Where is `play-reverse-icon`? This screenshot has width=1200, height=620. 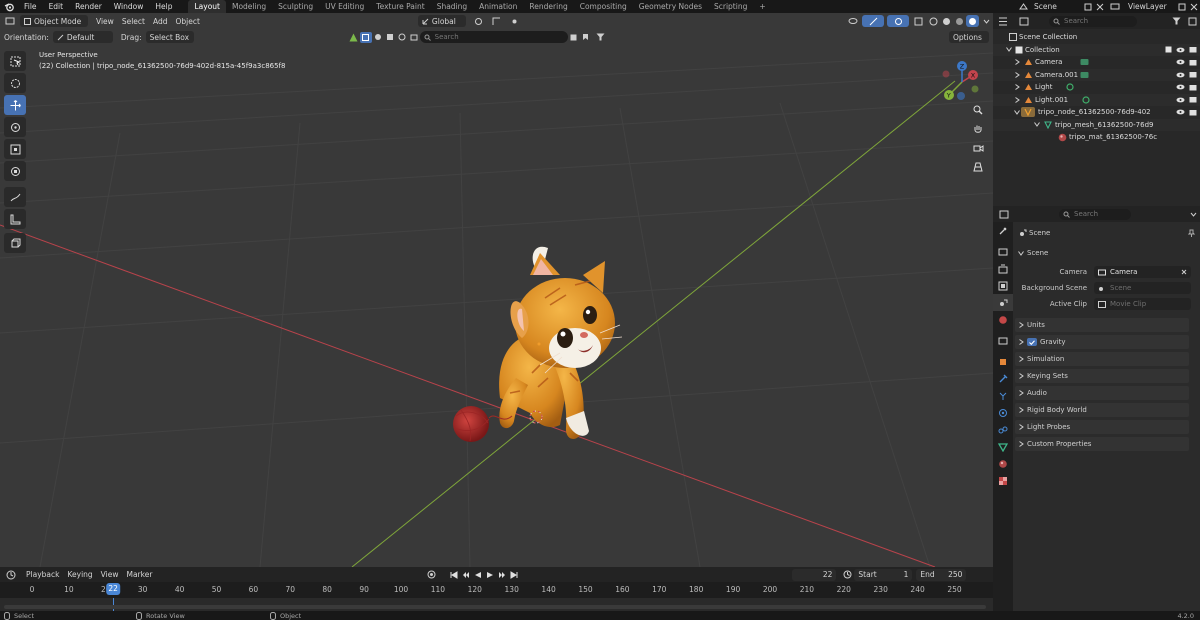
play-reverse-icon is located at coordinates (478, 575).